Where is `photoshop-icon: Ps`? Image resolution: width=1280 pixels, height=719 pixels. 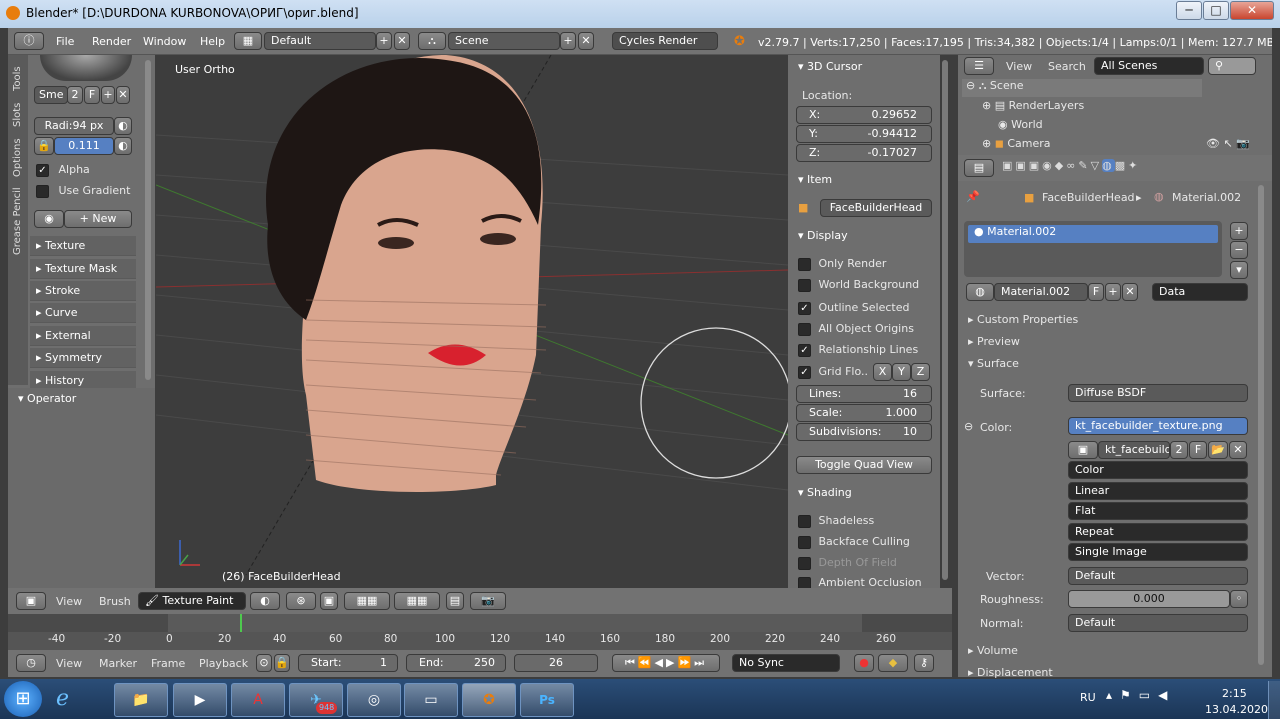
photoshop-icon: Ps is located at coordinates (547, 700).